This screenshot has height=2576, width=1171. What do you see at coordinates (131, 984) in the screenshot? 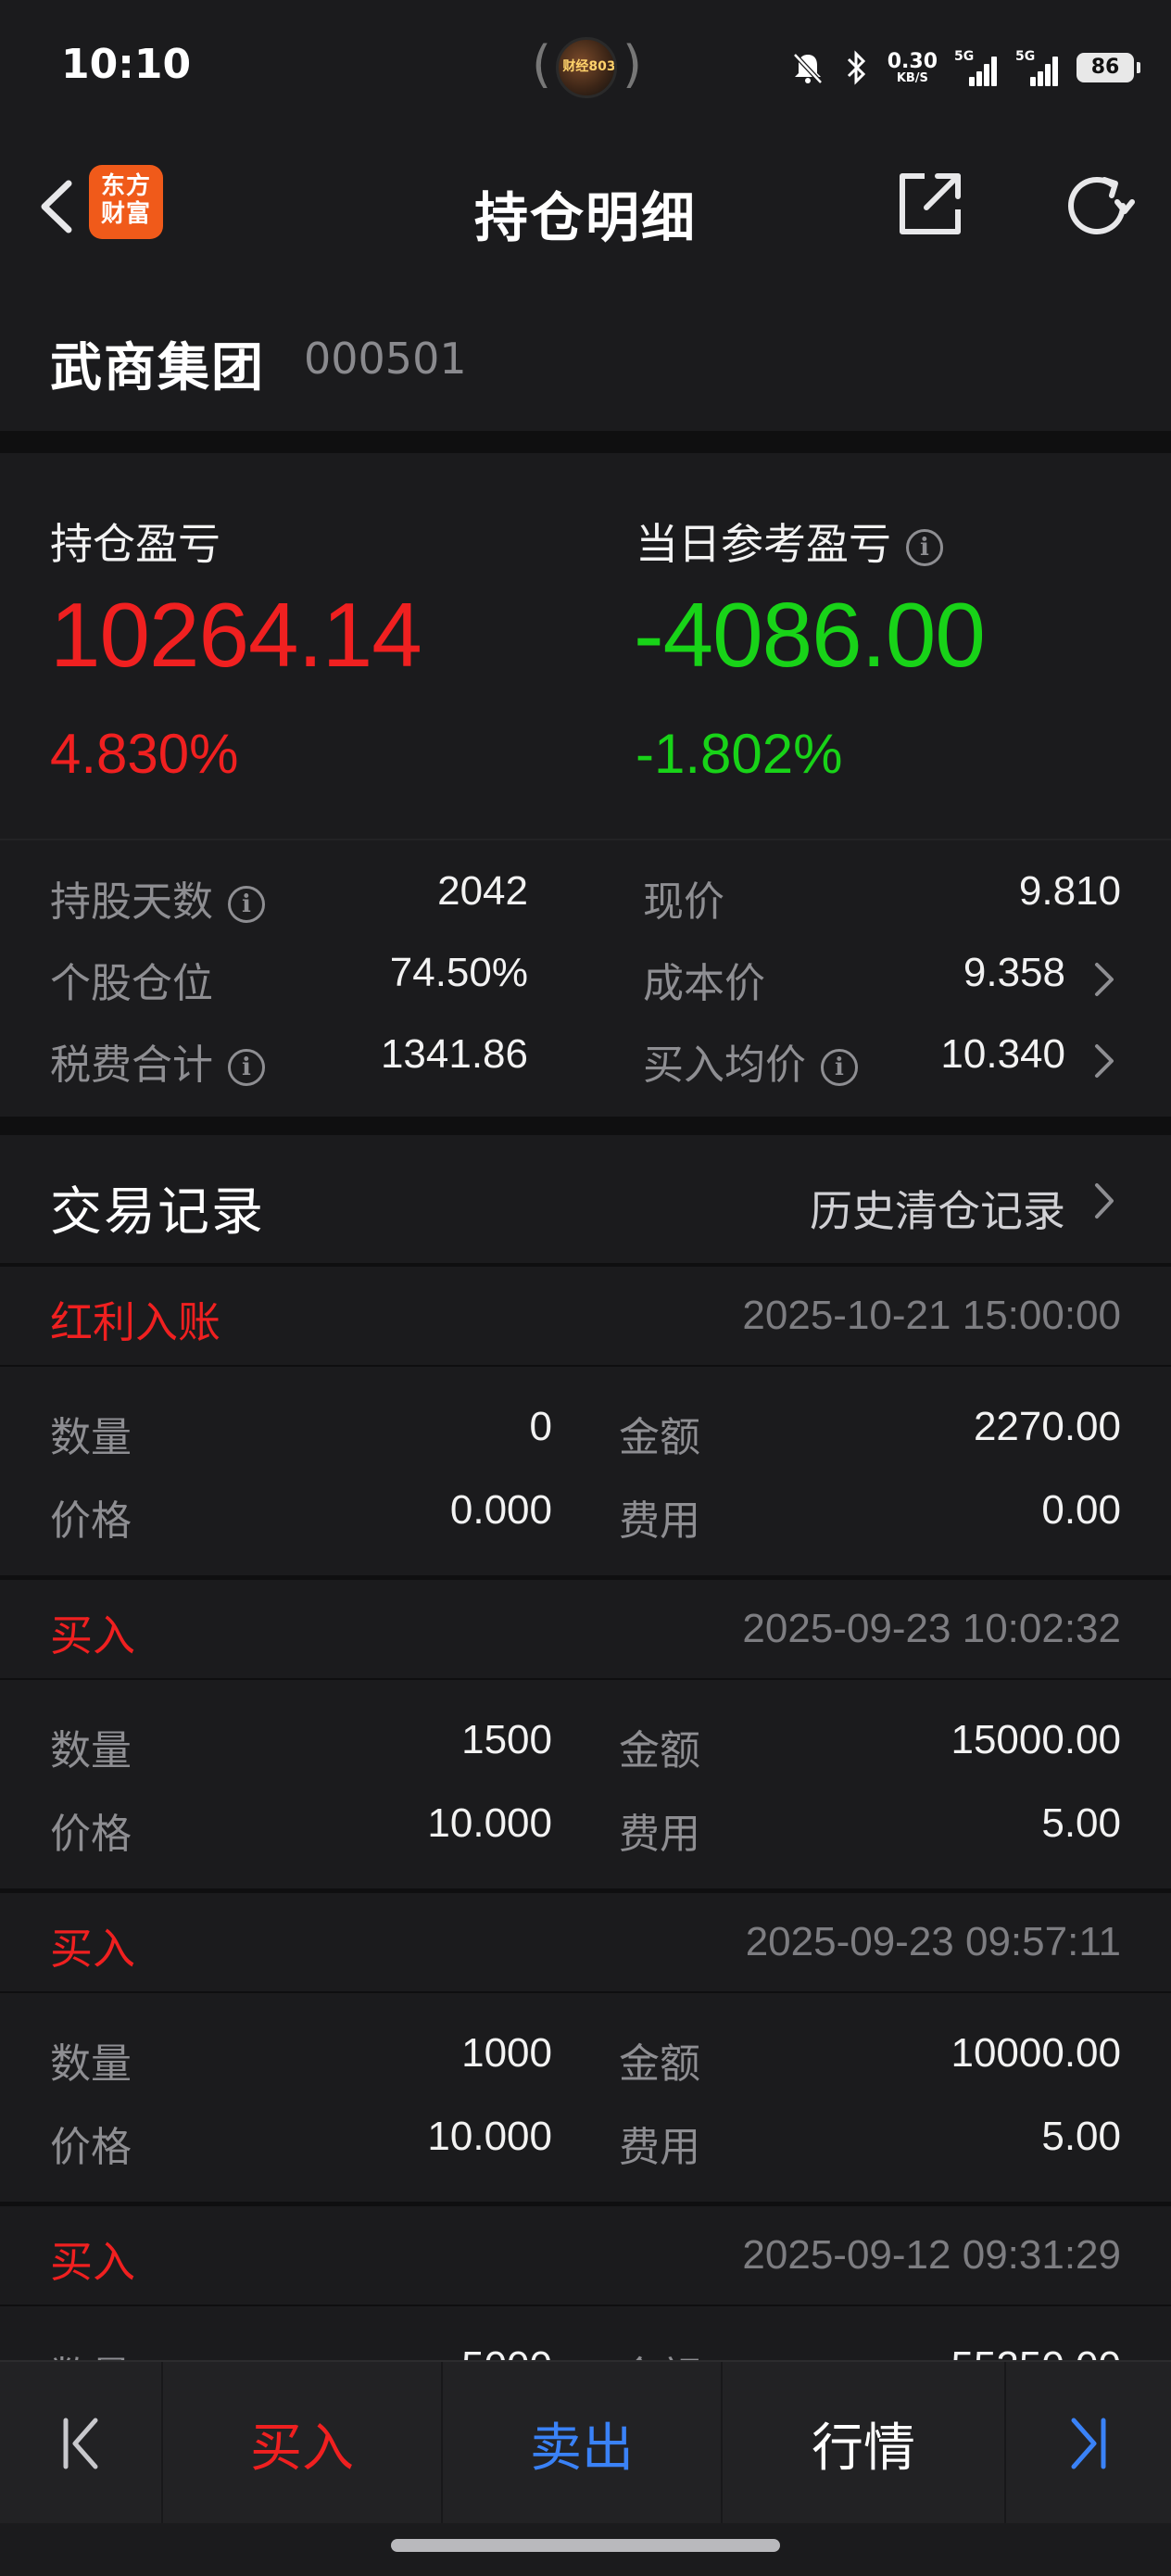
I see `position-label: 个股仓位` at bounding box center [131, 984].